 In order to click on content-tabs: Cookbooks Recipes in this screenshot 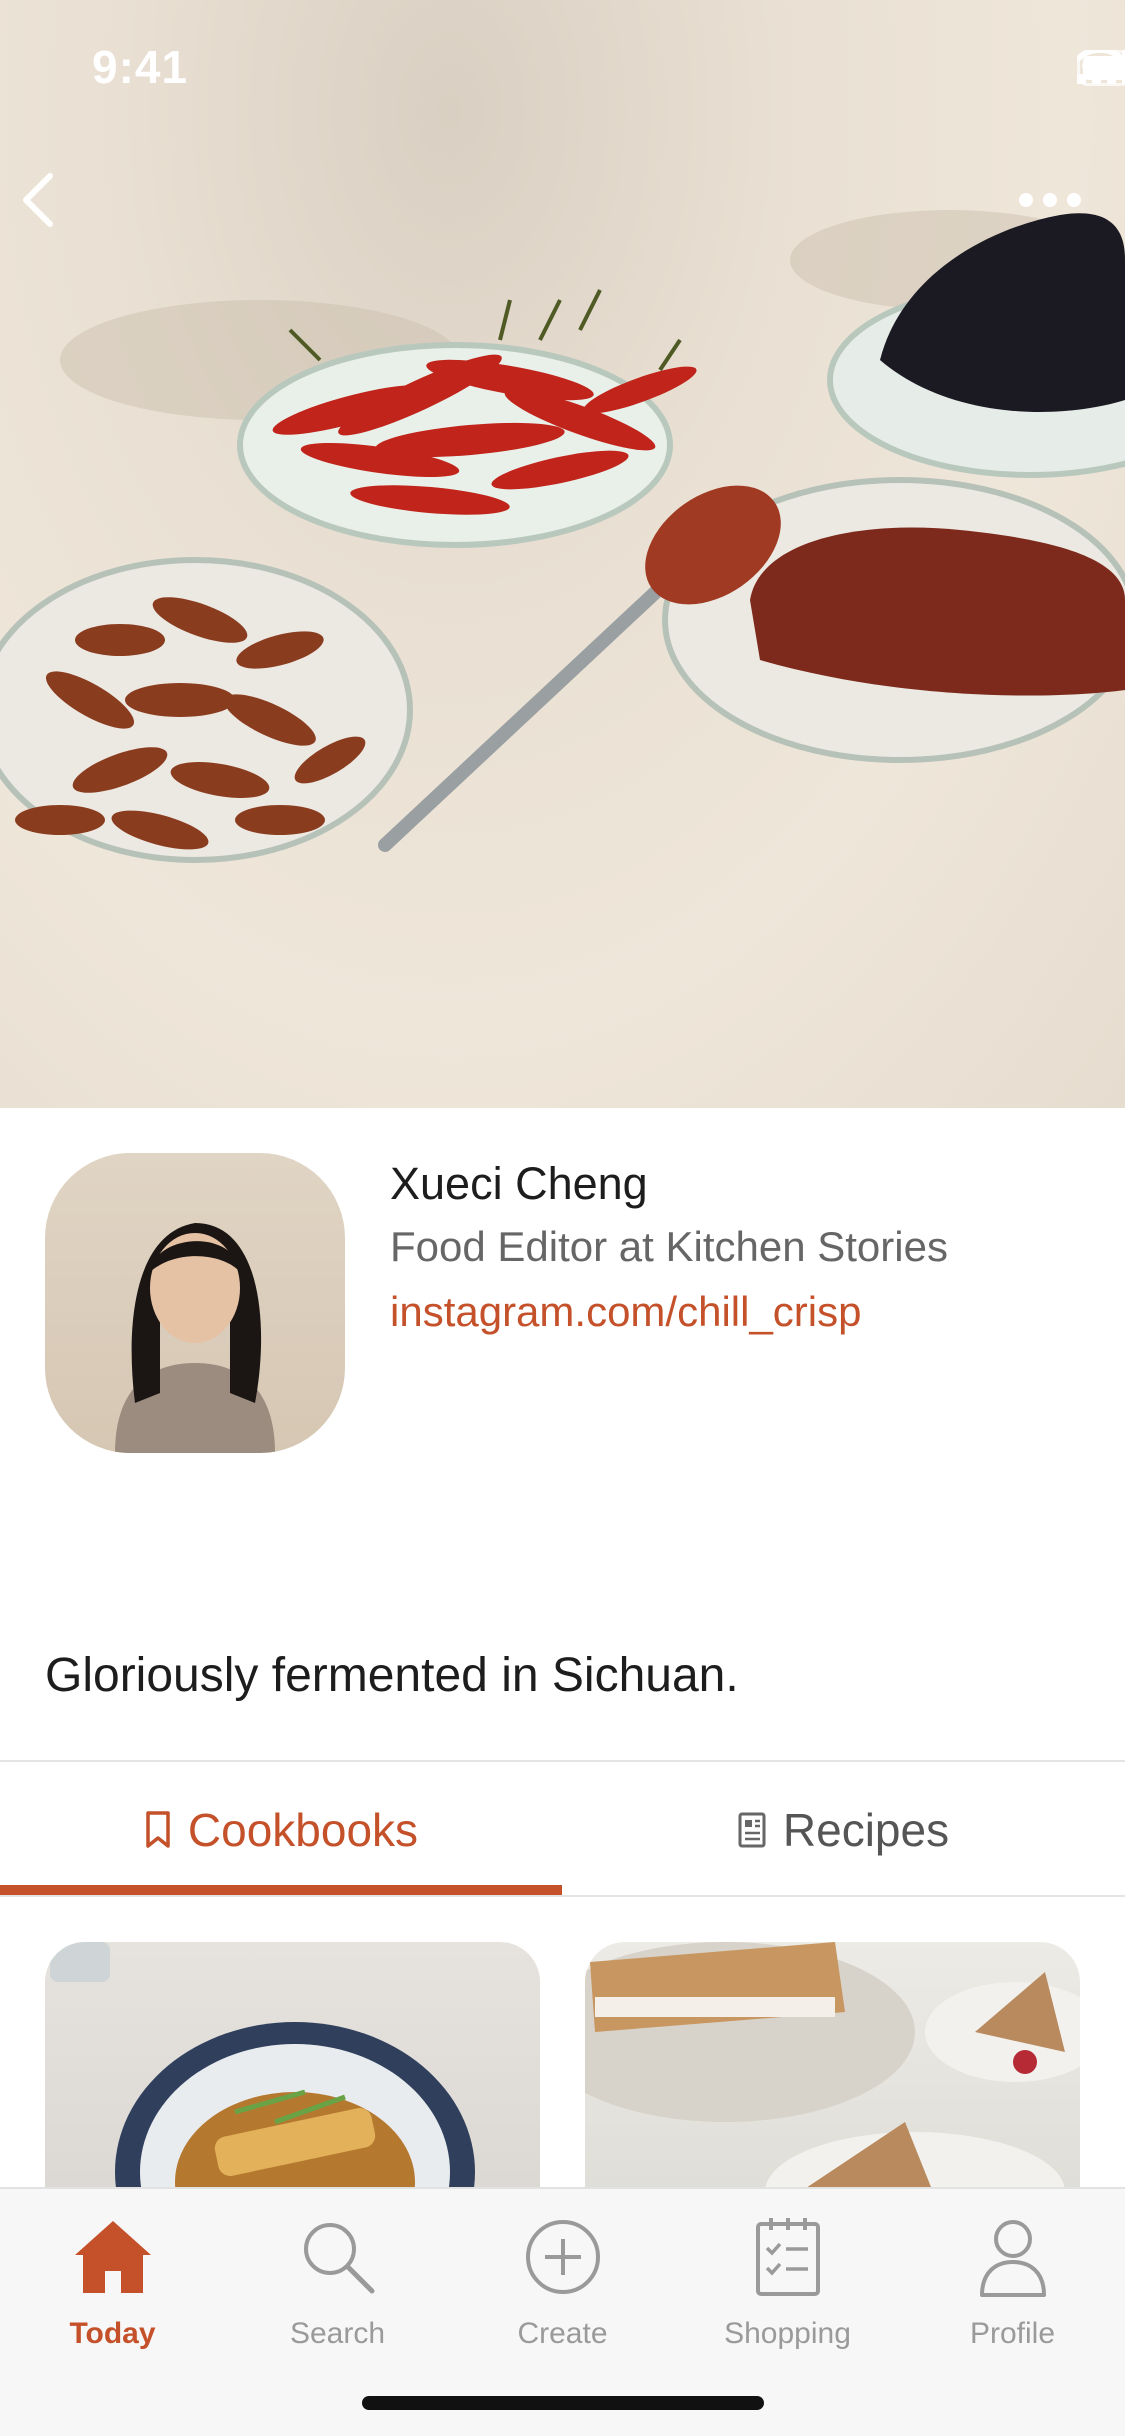, I will do `click(562, 1828)`.